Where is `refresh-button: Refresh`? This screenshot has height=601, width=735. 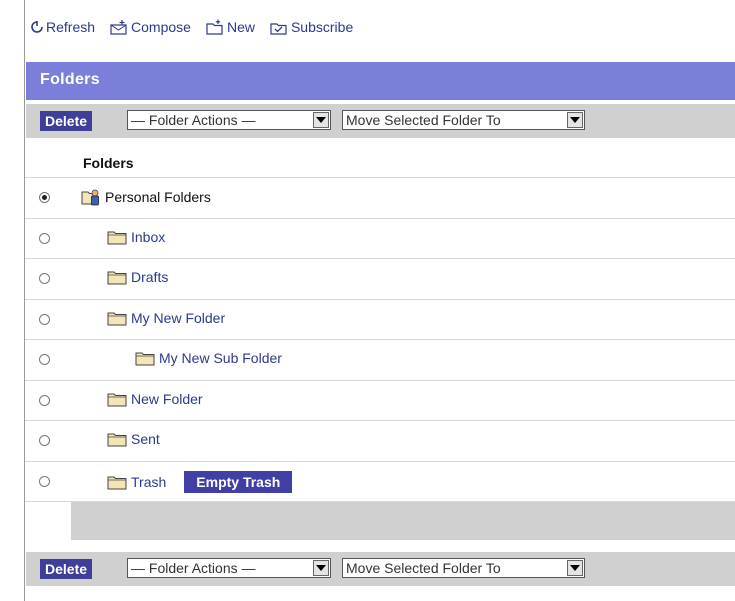
refresh-button: Refresh is located at coordinates (62, 27).